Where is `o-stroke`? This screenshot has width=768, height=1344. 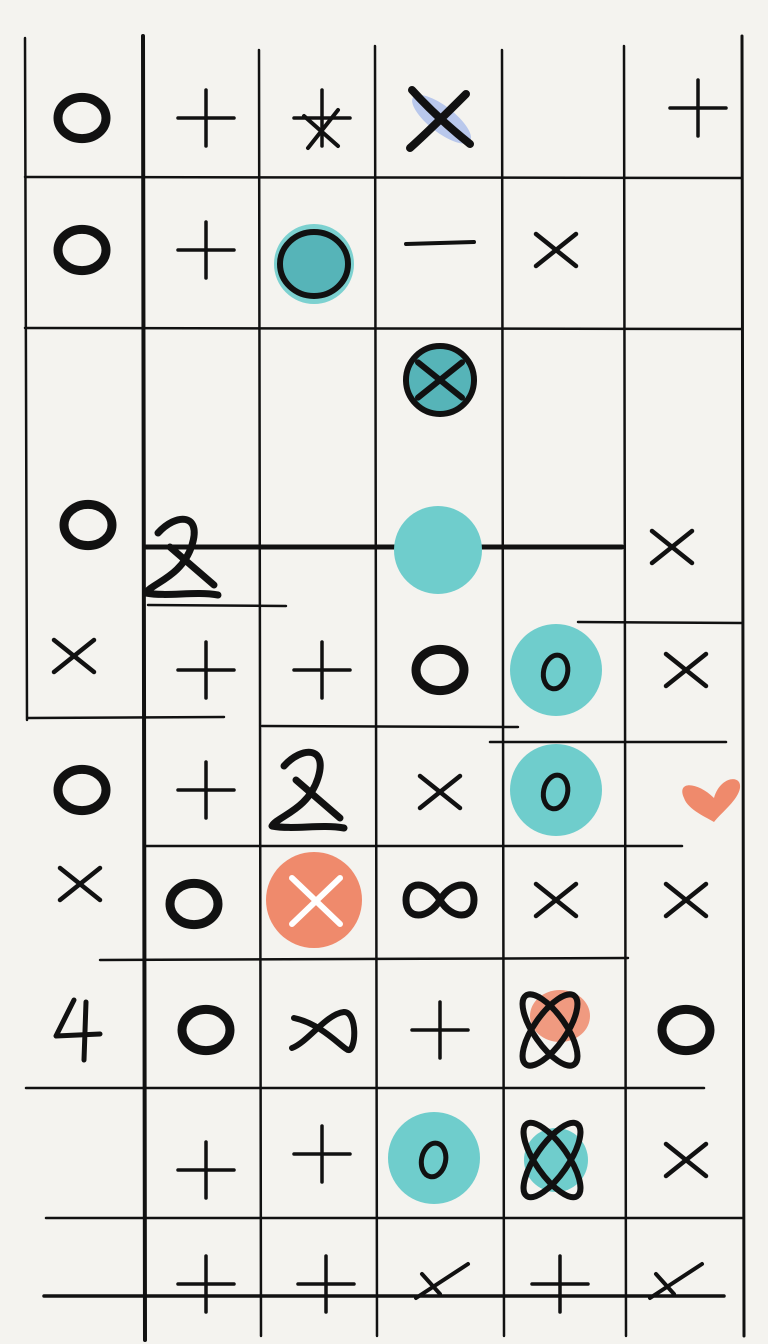 o-stroke is located at coordinates (314, 264).